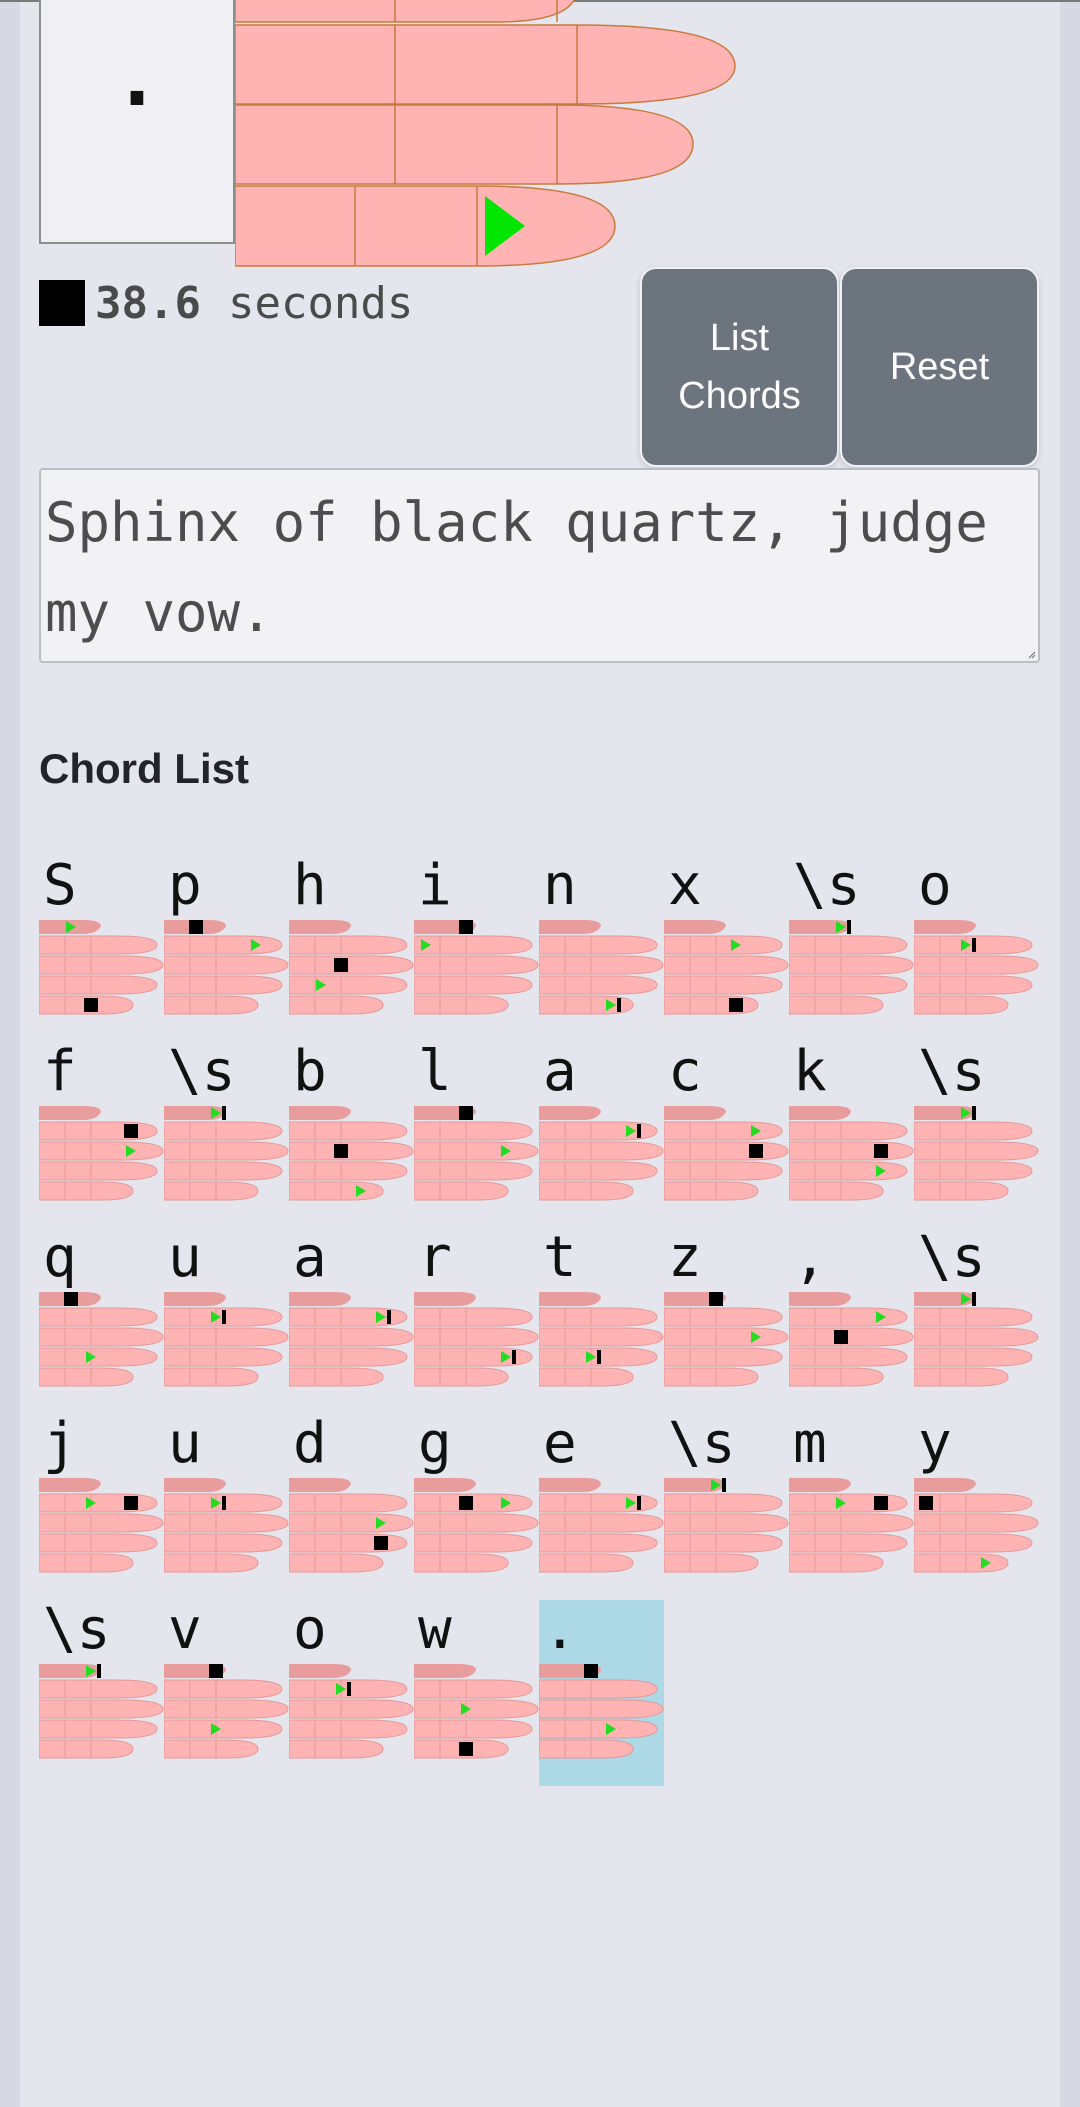 The height and width of the screenshot is (2107, 1080). What do you see at coordinates (101, 949) in the screenshot?
I see `chord-list-item: S` at bounding box center [101, 949].